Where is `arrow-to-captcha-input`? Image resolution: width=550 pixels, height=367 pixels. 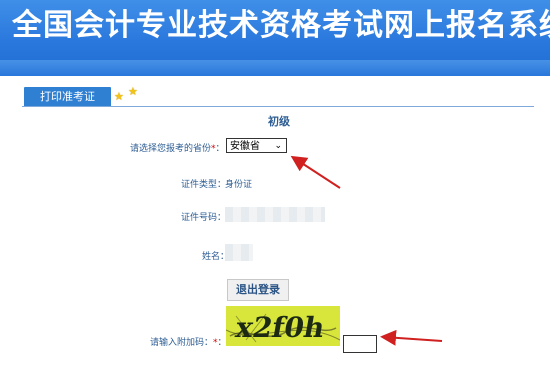
arrow-to-captcha-input is located at coordinates (411, 337).